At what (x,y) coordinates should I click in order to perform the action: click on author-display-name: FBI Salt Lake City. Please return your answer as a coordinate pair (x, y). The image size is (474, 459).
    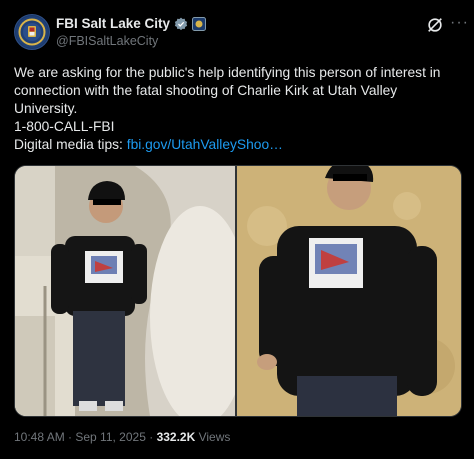
    Looking at the image, I should click on (113, 23).